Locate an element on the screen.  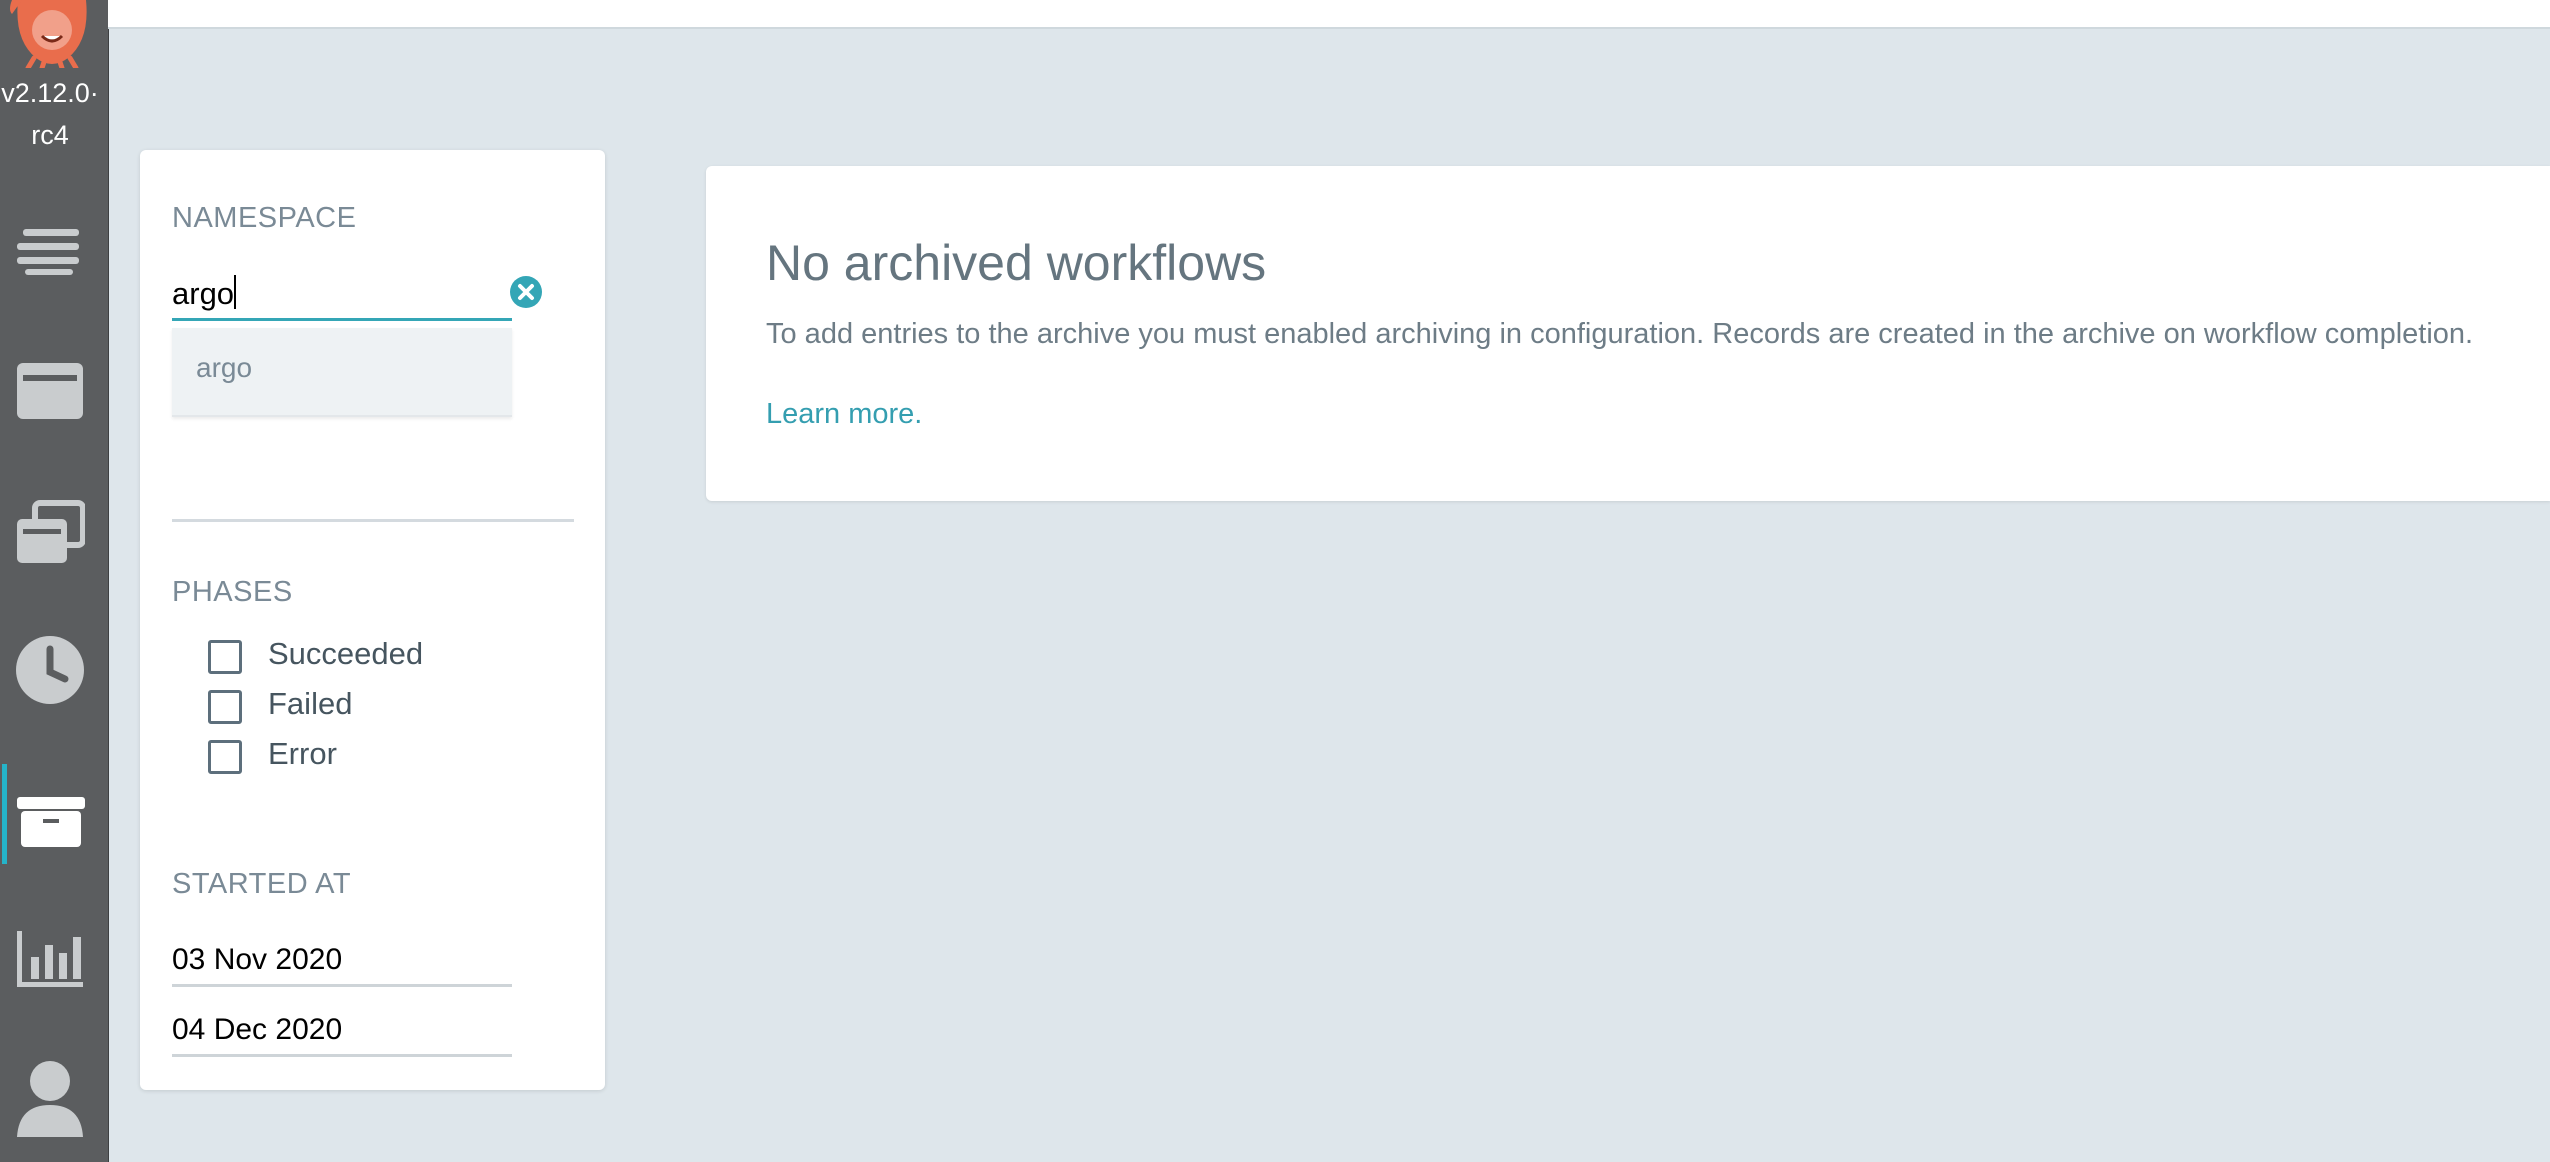
sidebar-item-reports is located at coordinates (53, 954).